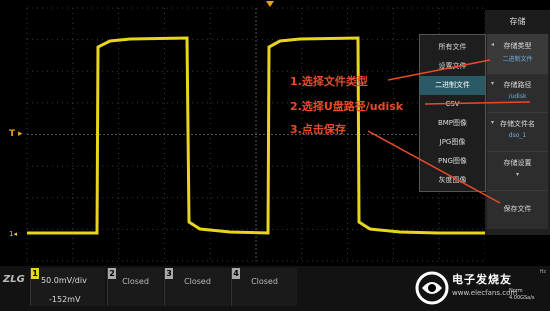 This screenshot has width=550, height=311. What do you see at coordinates (14, 279) in the screenshot?
I see `brand-logo: ZLG` at bounding box center [14, 279].